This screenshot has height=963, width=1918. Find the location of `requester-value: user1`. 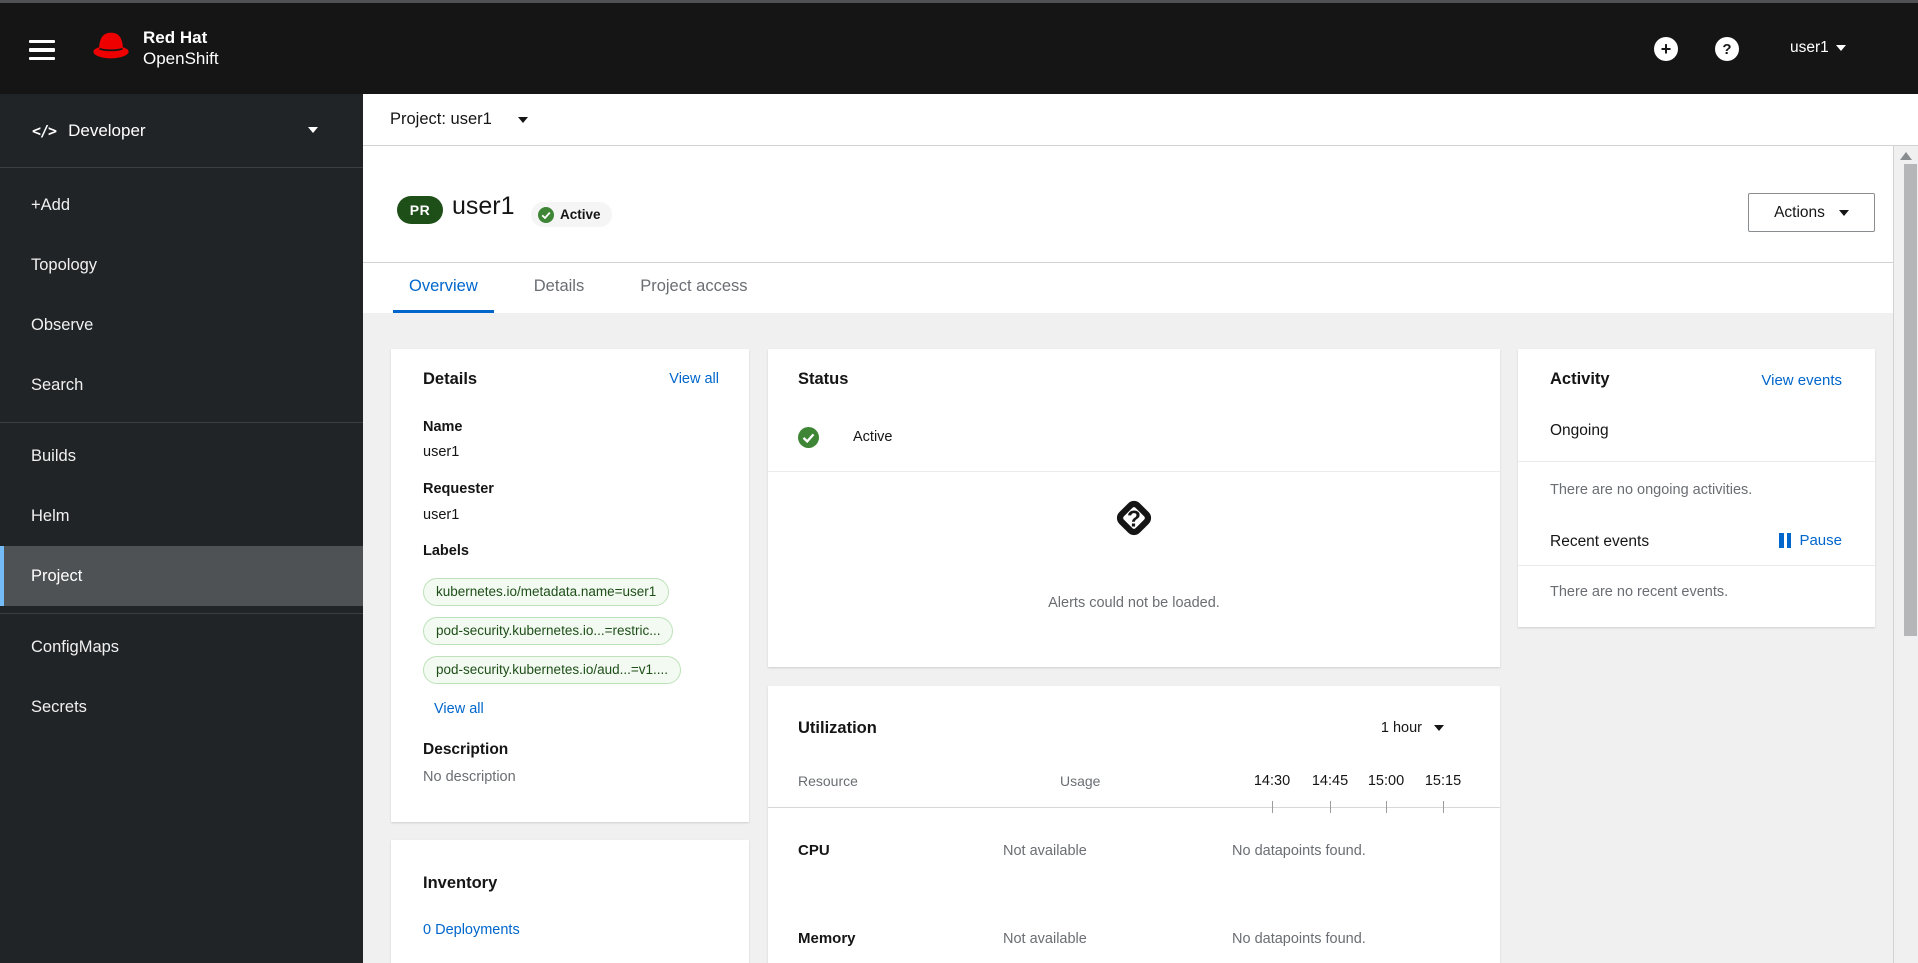

requester-value: user1 is located at coordinates (441, 515).